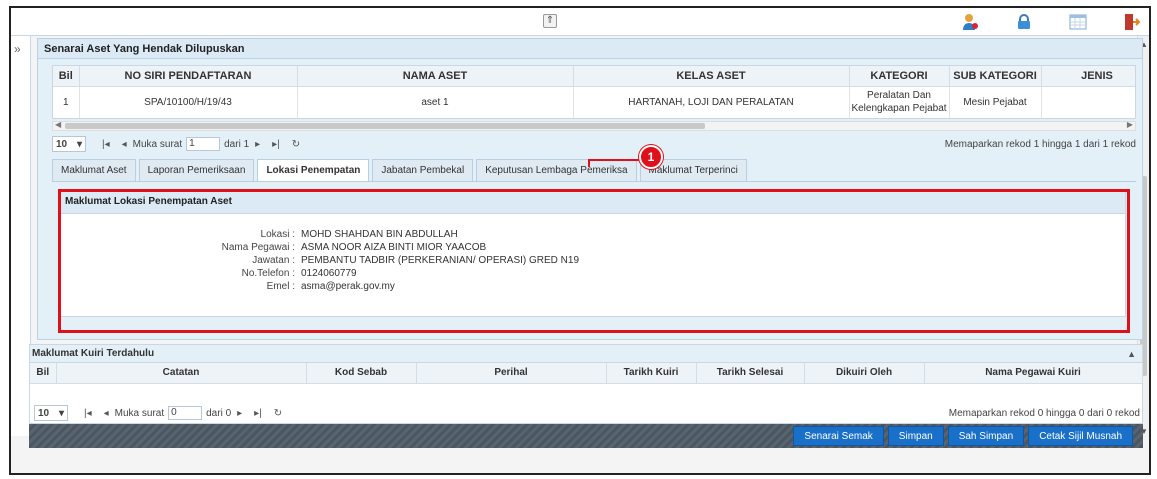 This screenshot has height=479, width=1157. What do you see at coordinates (435, 76) in the screenshot?
I see `col-header-nama-aset: NAMA ASET` at bounding box center [435, 76].